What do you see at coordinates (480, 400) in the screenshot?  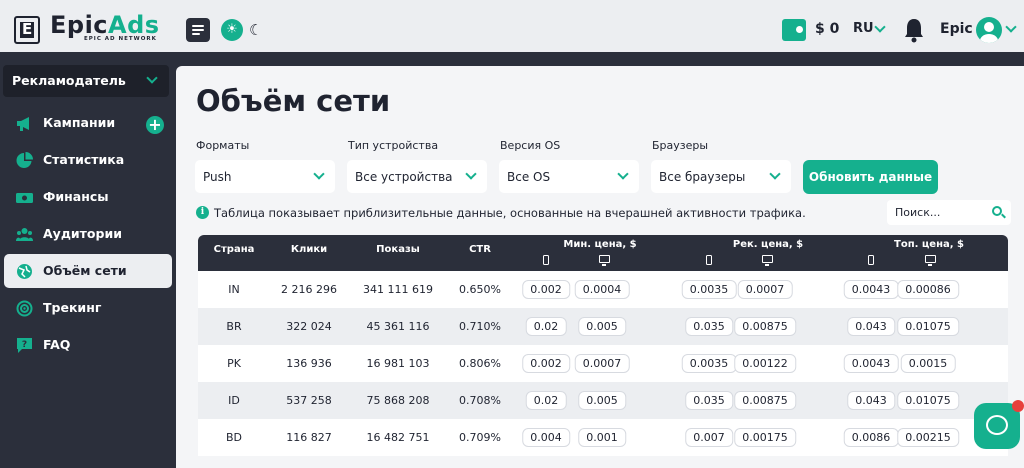 I see `cell-ctr: 0.708%` at bounding box center [480, 400].